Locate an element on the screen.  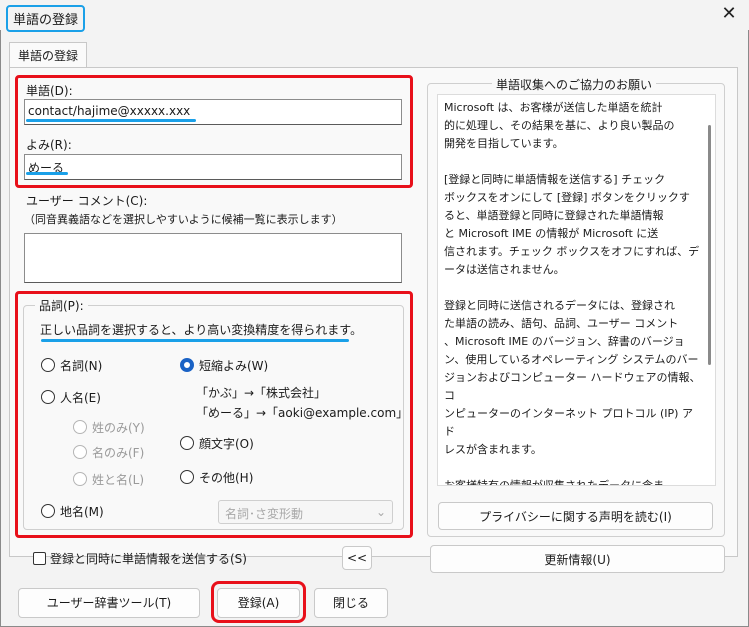
radio-emoticon-label: 顔文字(O) is located at coordinates (226, 444).